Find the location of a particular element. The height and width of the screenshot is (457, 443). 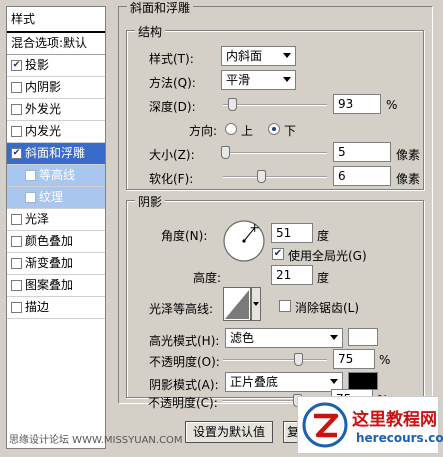

highlight-opacity-slider is located at coordinates (275, 360).